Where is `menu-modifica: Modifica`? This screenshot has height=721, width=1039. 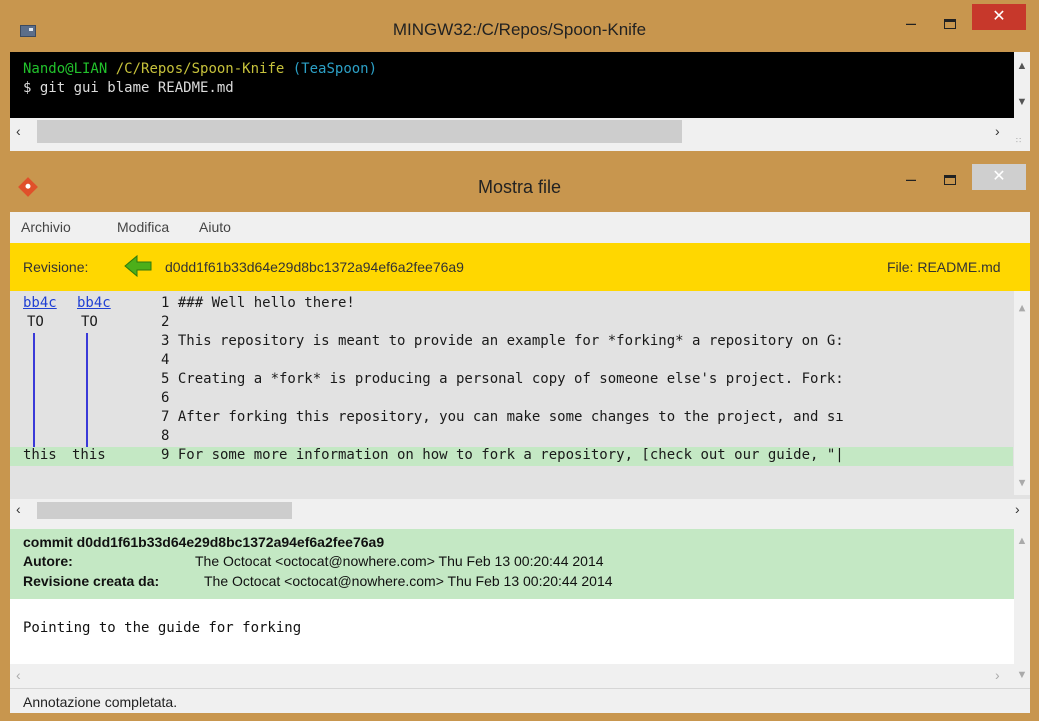
menu-modifica: Modifica is located at coordinates (143, 227).